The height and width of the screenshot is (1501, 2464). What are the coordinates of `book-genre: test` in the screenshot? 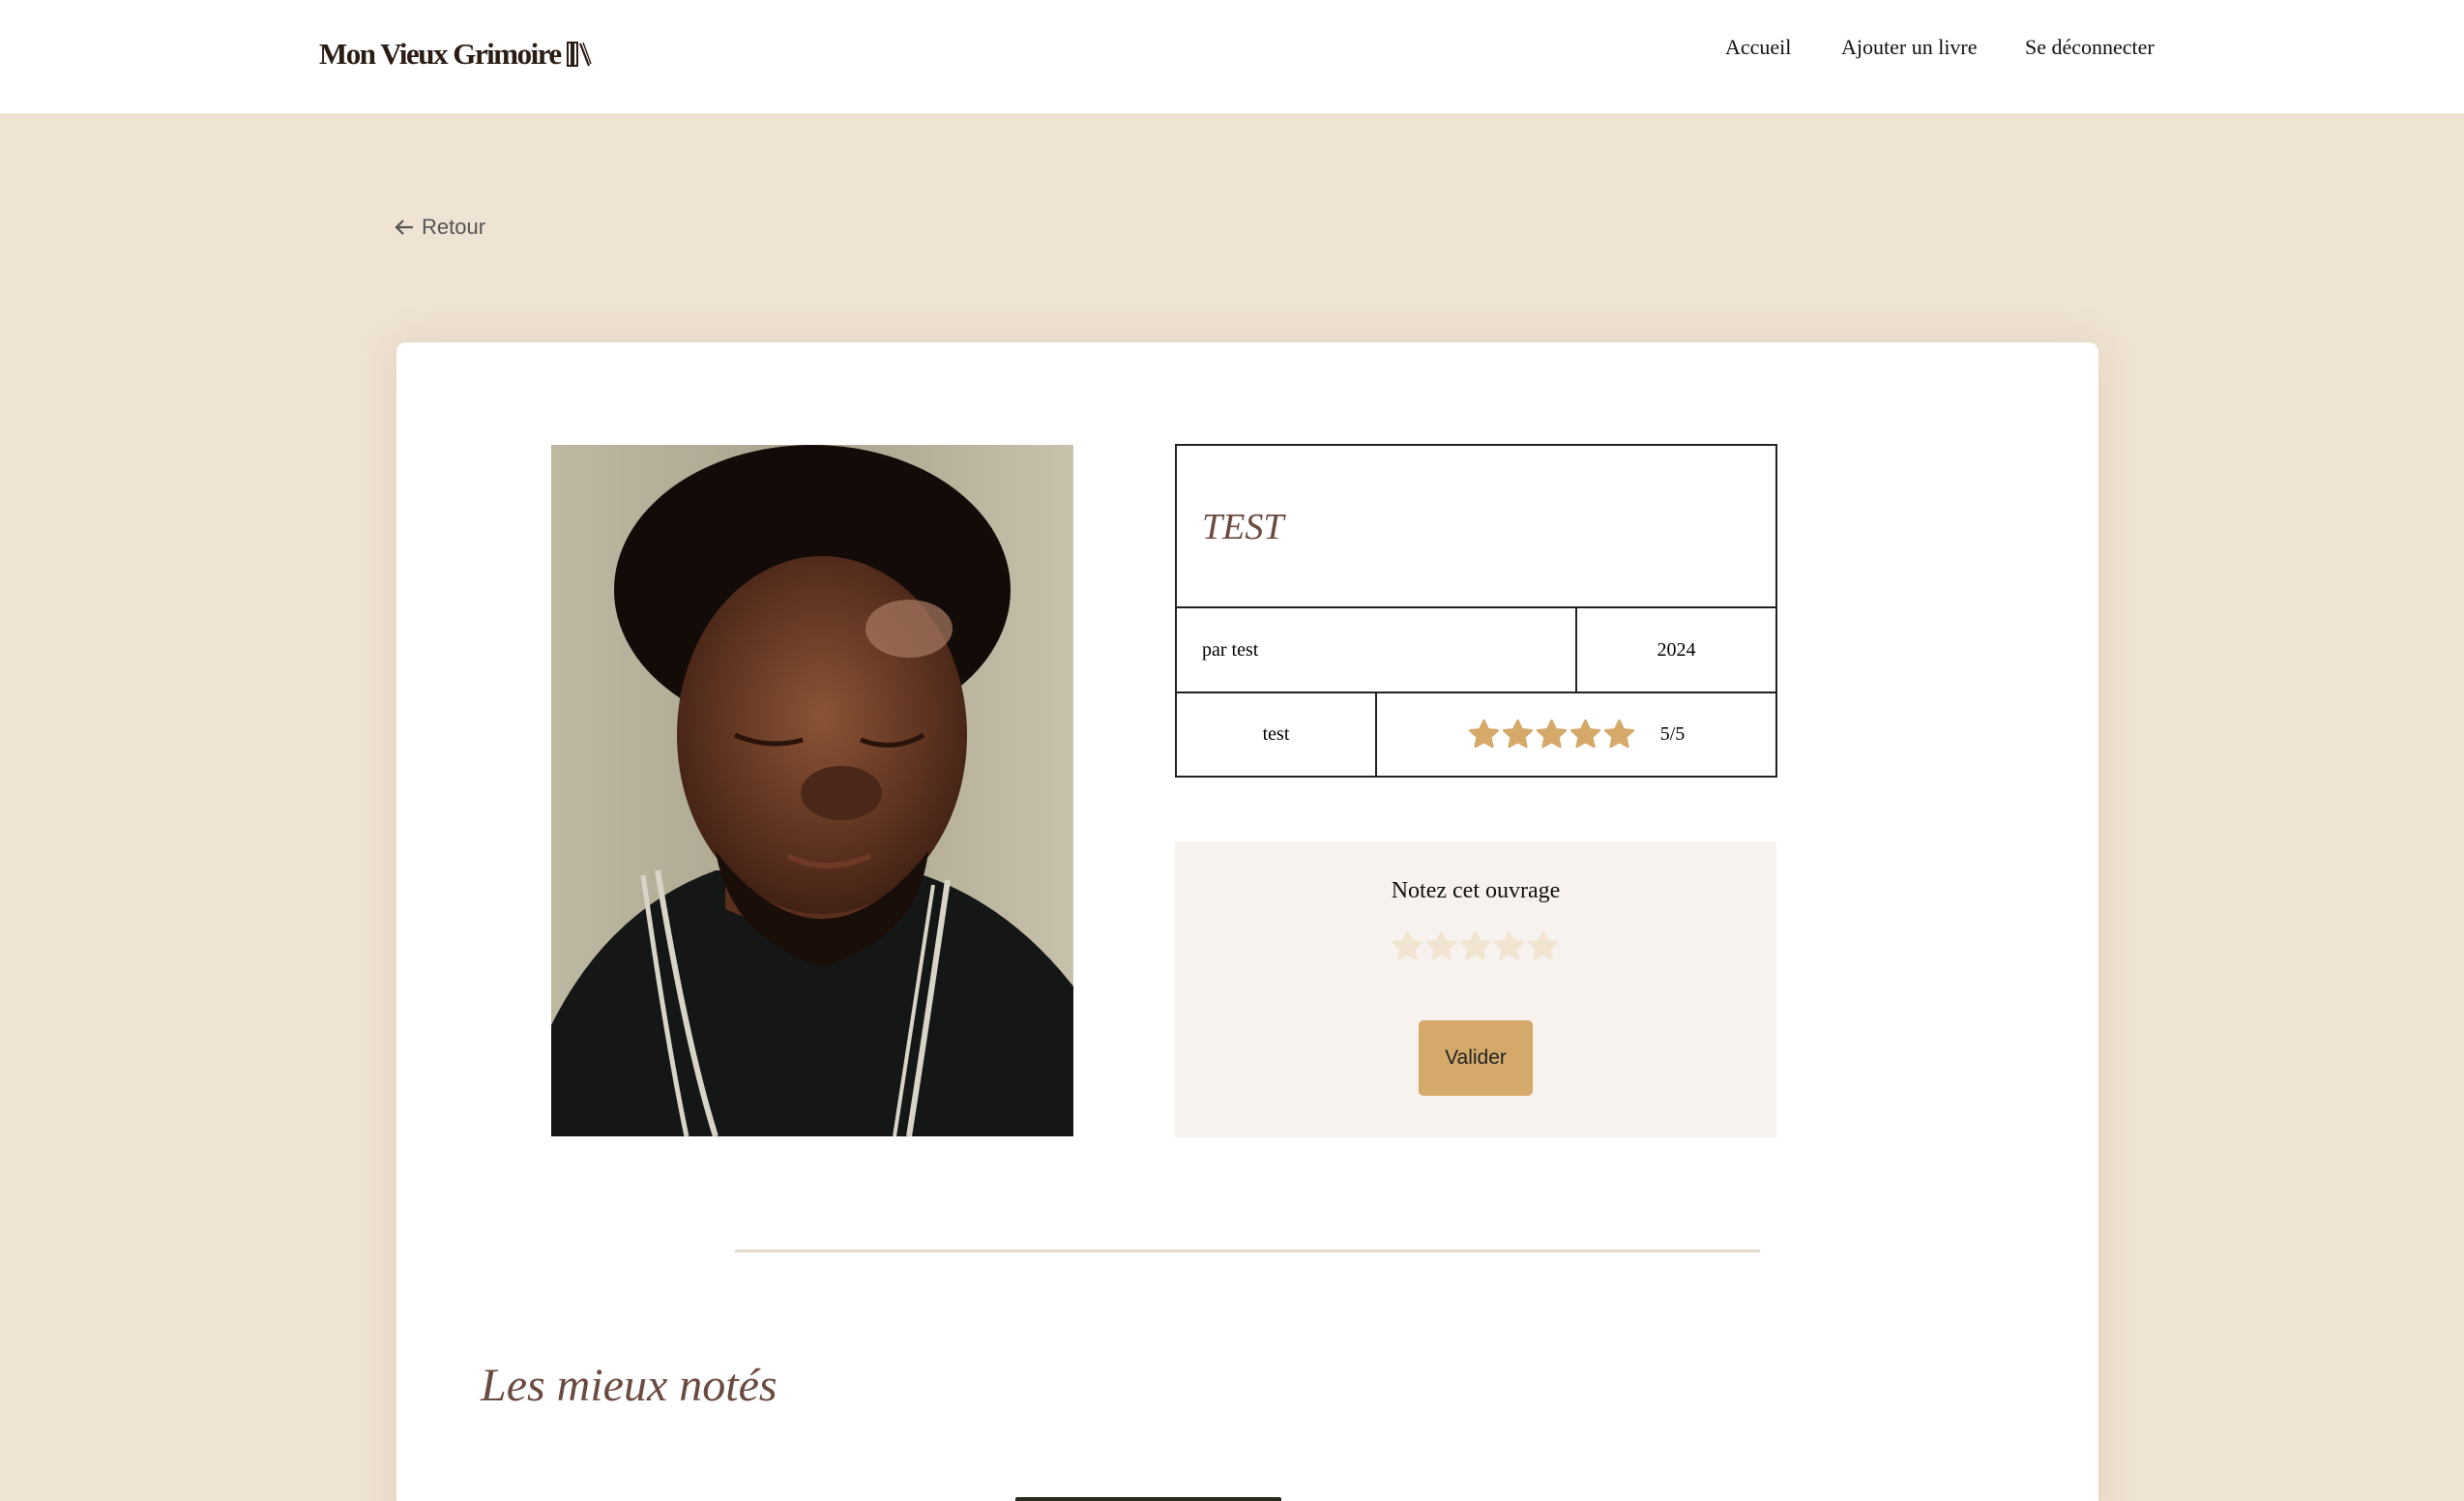 It's located at (1277, 734).